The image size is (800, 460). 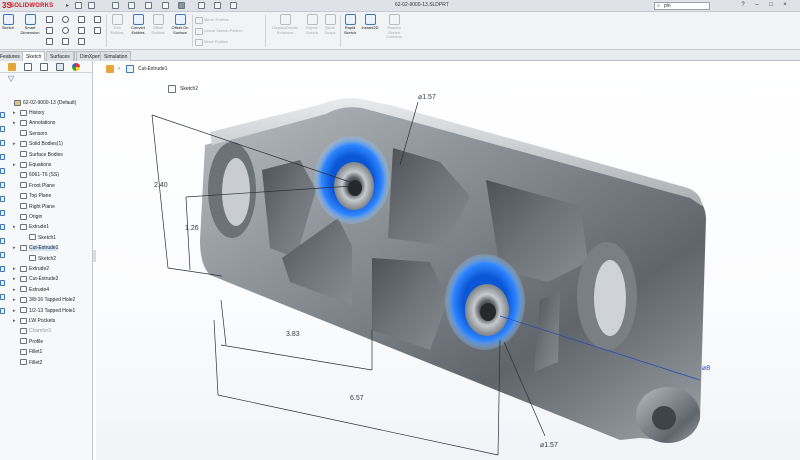 I want to click on rapid-sketch-button: Rapid Sketch, so click(x=350, y=24).